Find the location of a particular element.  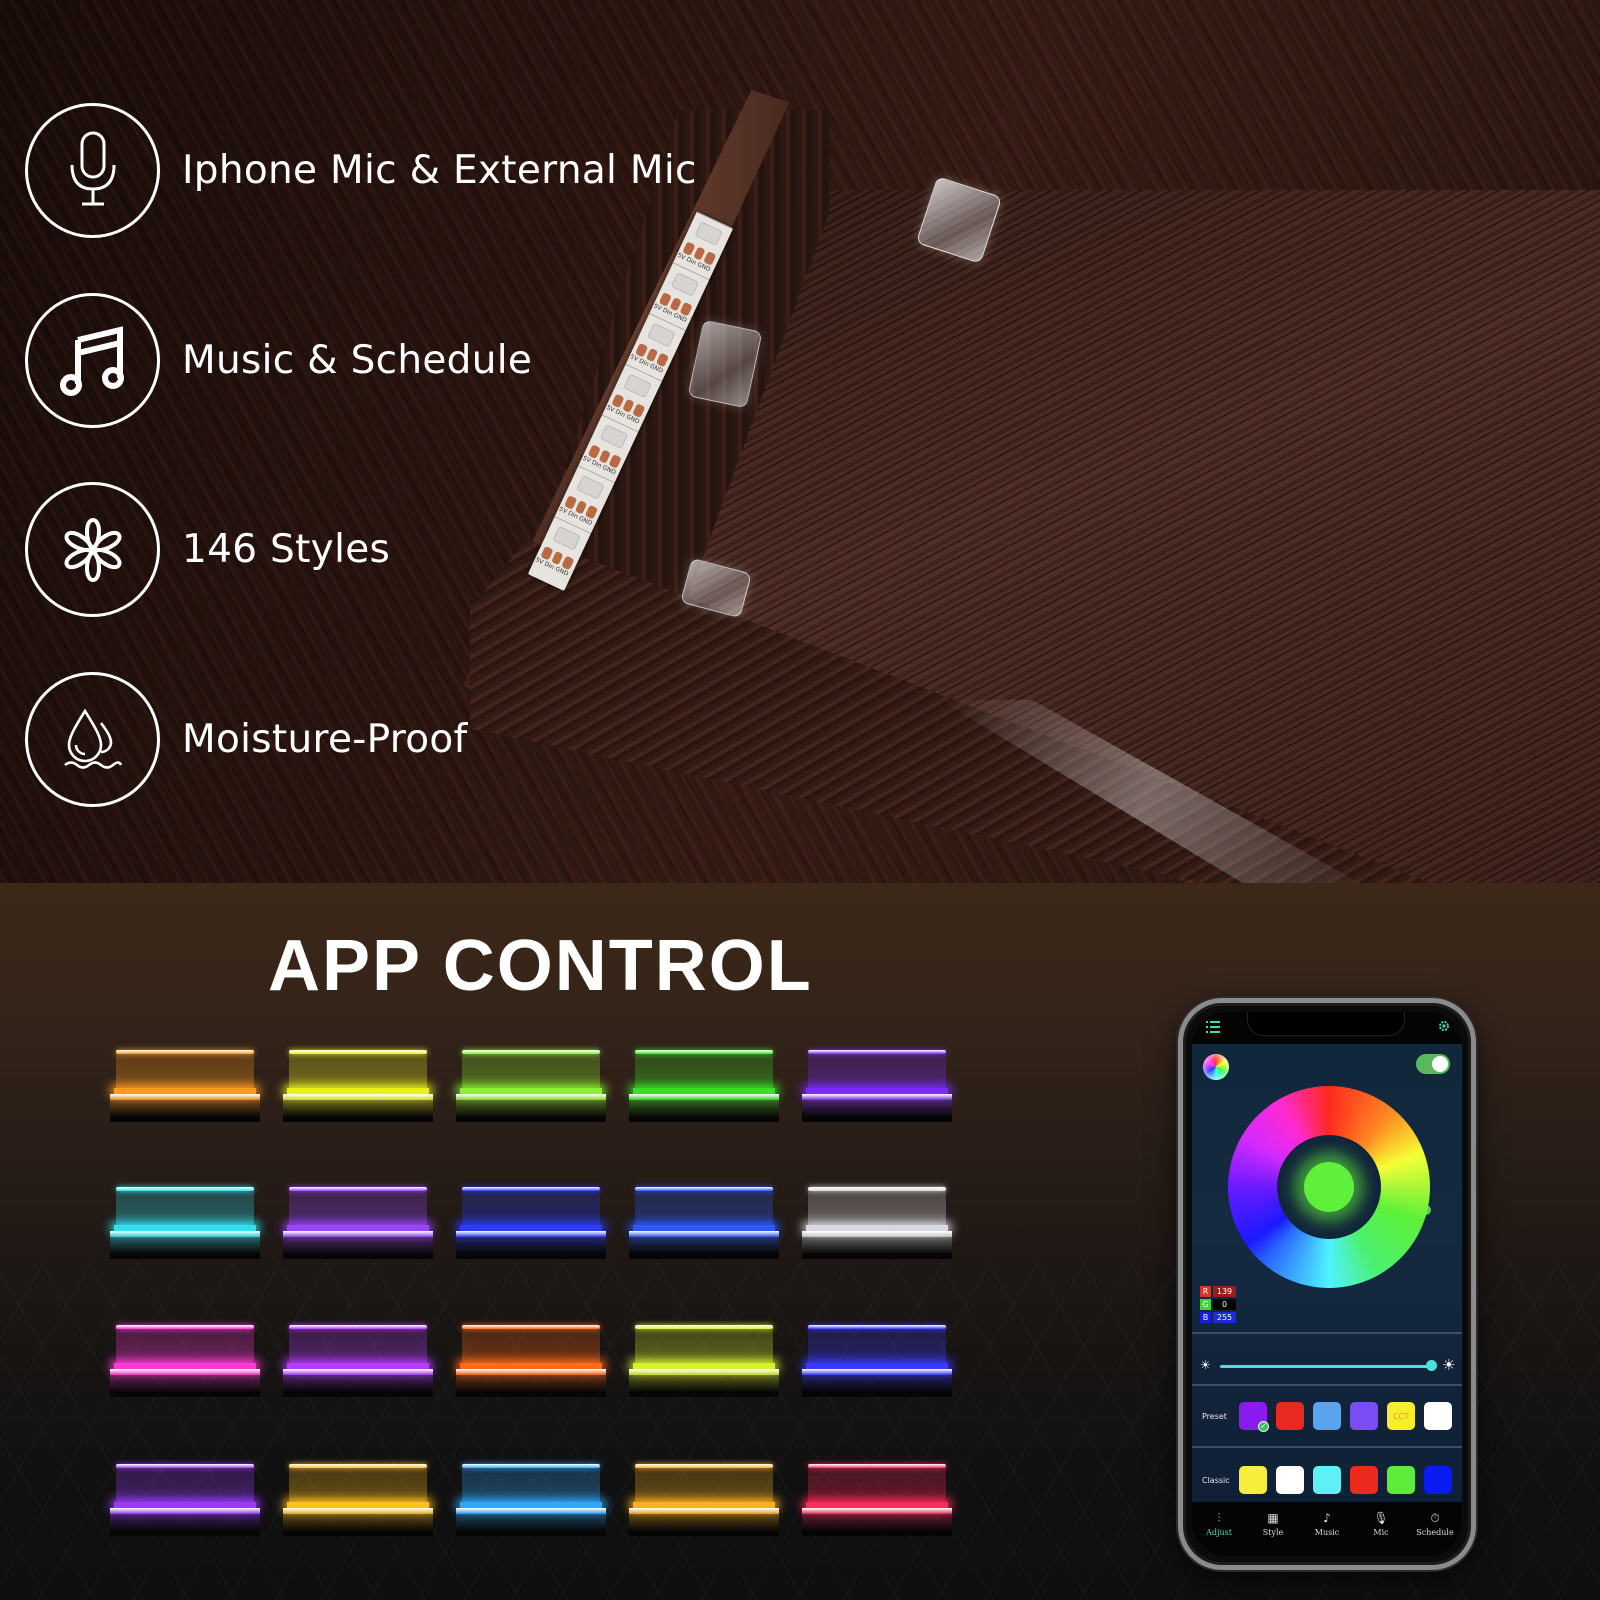

channel-value: 255 is located at coordinates (1224, 1317).